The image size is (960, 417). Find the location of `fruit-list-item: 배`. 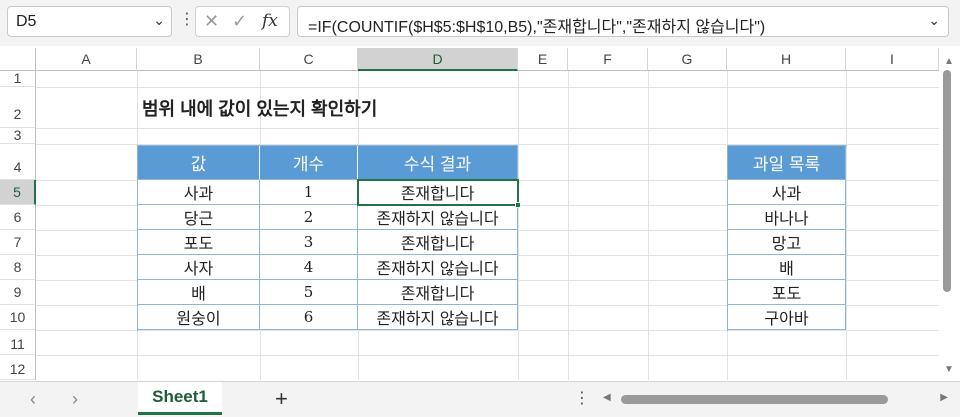

fruit-list-item: 배 is located at coordinates (787, 267).